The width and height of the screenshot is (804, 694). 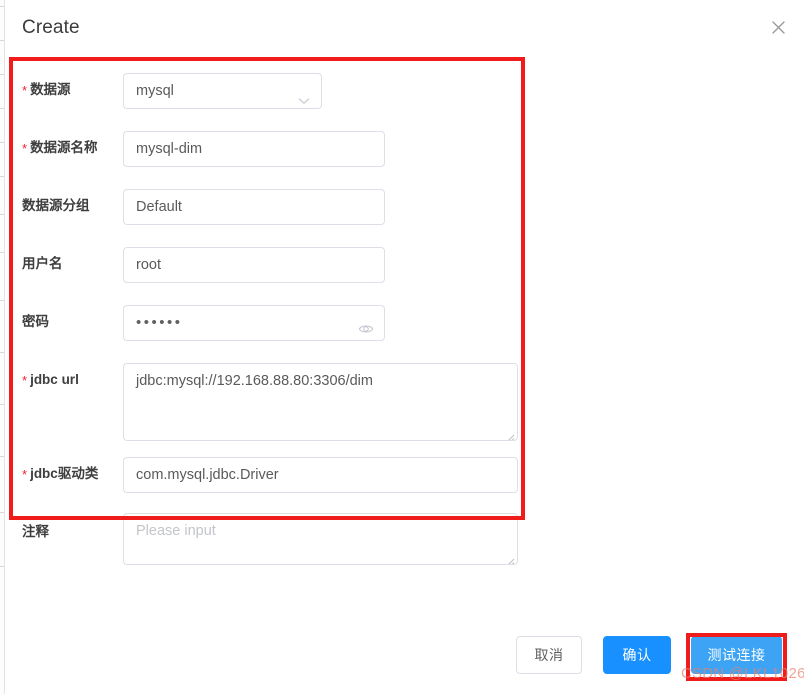 What do you see at coordinates (42, 263) in the screenshot?
I see `label-username: 用户名` at bounding box center [42, 263].